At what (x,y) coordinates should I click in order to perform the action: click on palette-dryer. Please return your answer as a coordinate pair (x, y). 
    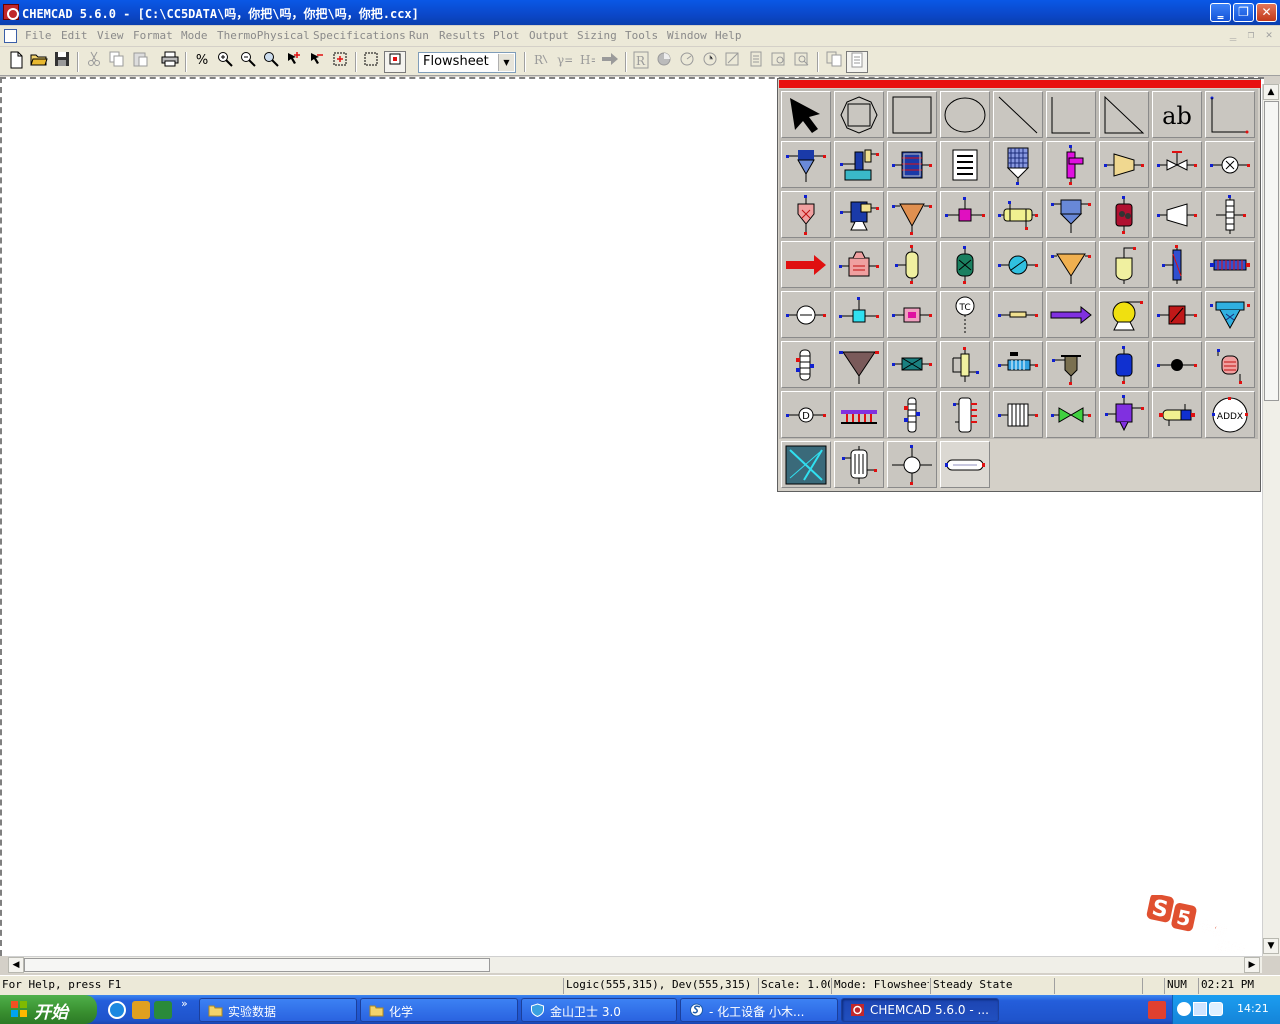
    Looking at the image, I should click on (859, 214).